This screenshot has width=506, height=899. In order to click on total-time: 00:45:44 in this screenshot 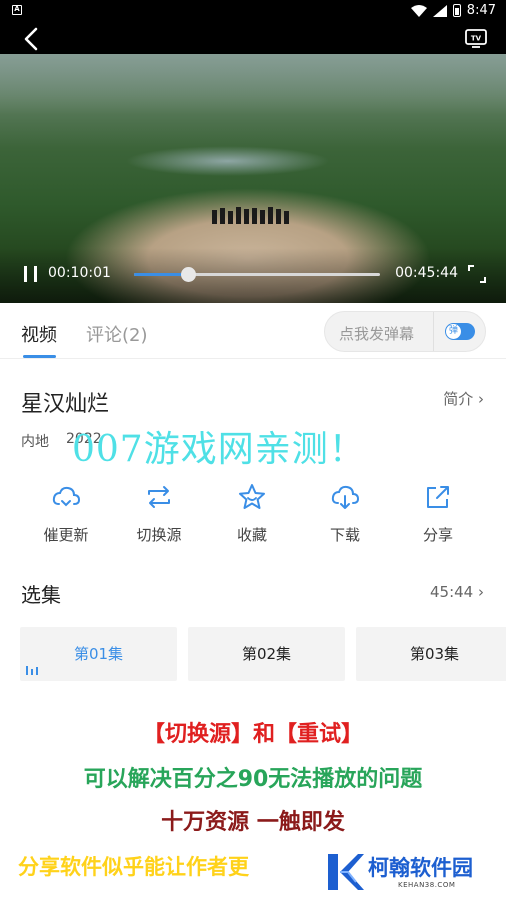, I will do `click(426, 273)`.